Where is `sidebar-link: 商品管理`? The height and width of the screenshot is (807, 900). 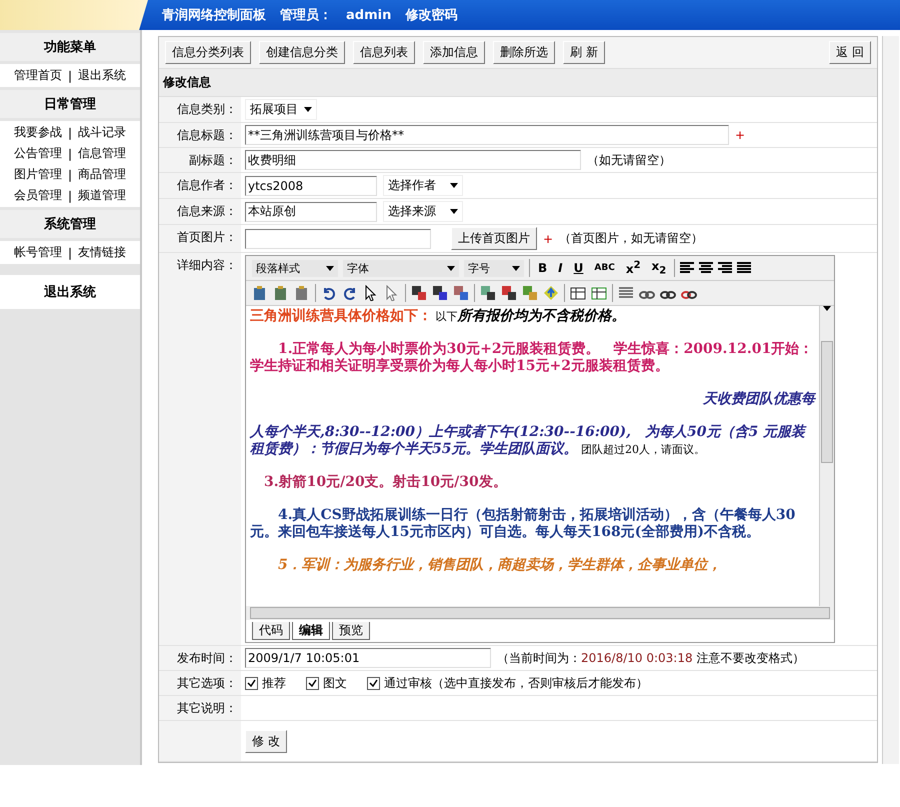 sidebar-link: 商品管理 is located at coordinates (102, 174).